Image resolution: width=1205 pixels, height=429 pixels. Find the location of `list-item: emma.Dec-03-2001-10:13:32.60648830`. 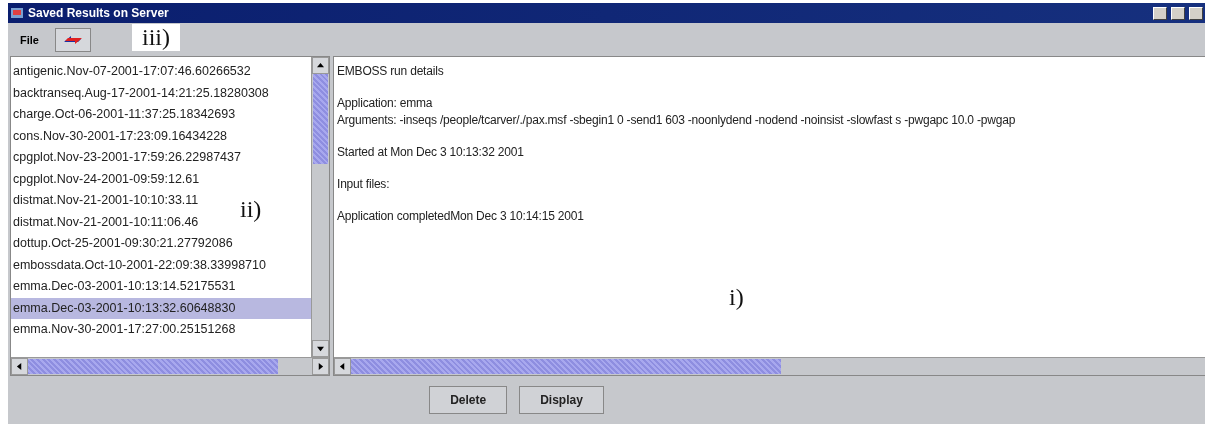

list-item: emma.Dec-03-2001-10:13:32.60648830 is located at coordinates (161, 308).